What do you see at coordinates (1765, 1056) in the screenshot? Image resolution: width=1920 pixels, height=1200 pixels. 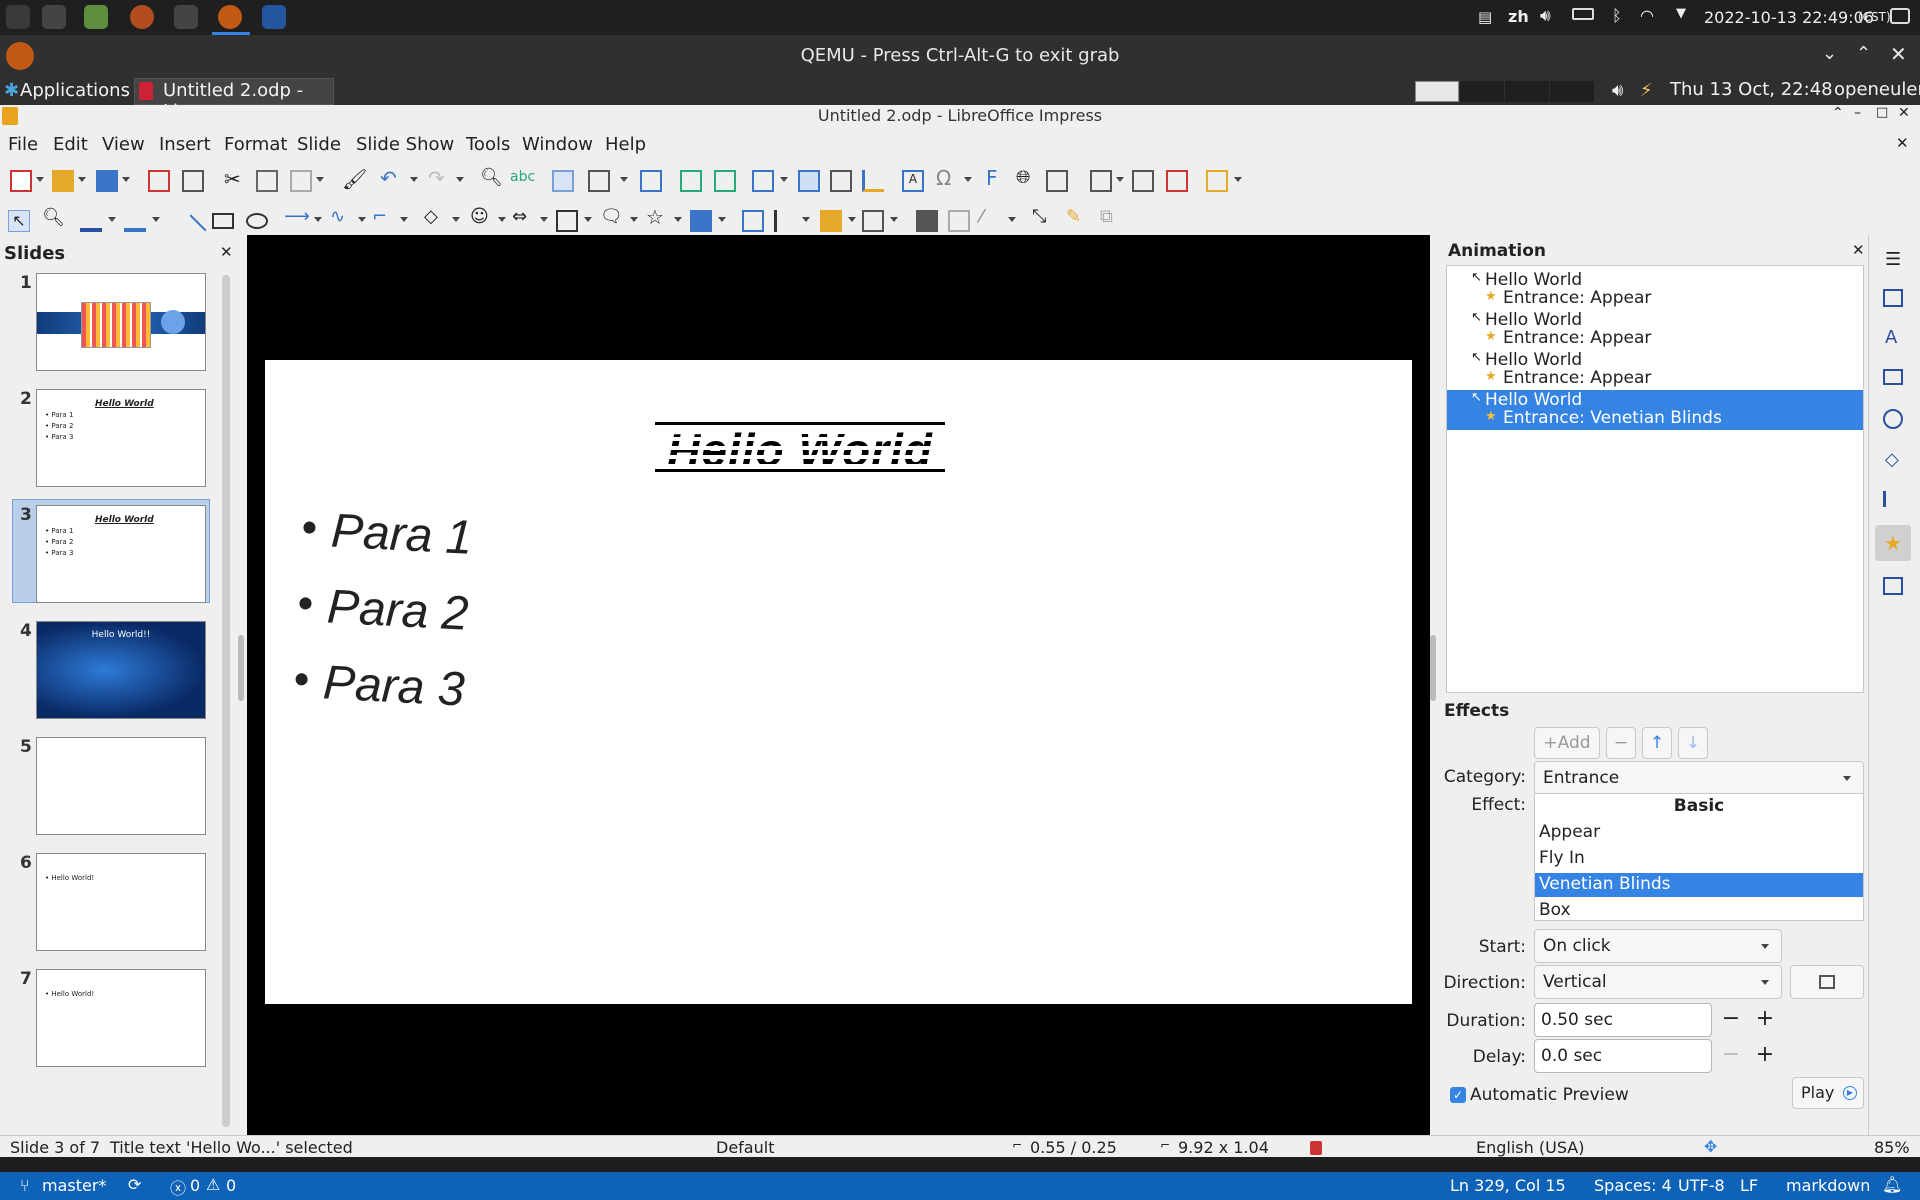 I see `delay-increase-button: +` at bounding box center [1765, 1056].